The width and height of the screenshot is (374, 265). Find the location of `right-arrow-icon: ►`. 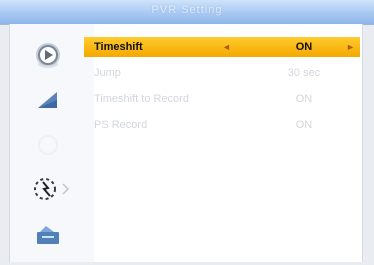

right-arrow-icon: ► is located at coordinates (350, 47).